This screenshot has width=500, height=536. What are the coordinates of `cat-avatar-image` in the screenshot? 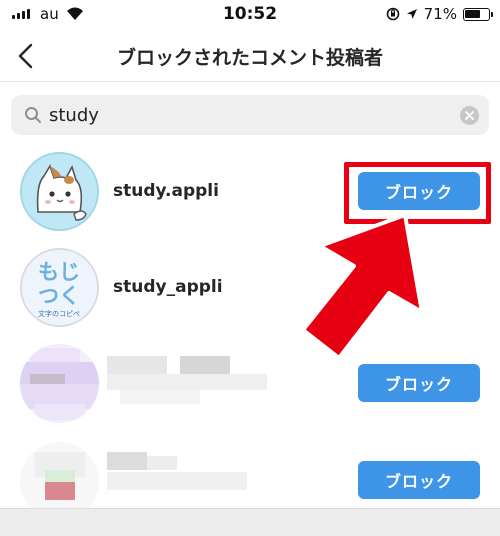 It's located at (59, 191).